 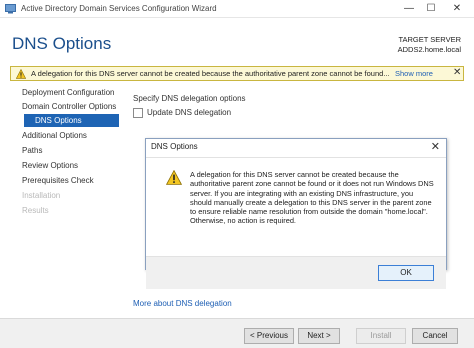 What do you see at coordinates (35, 210) in the screenshot?
I see `nav-item-results: Results` at bounding box center [35, 210].